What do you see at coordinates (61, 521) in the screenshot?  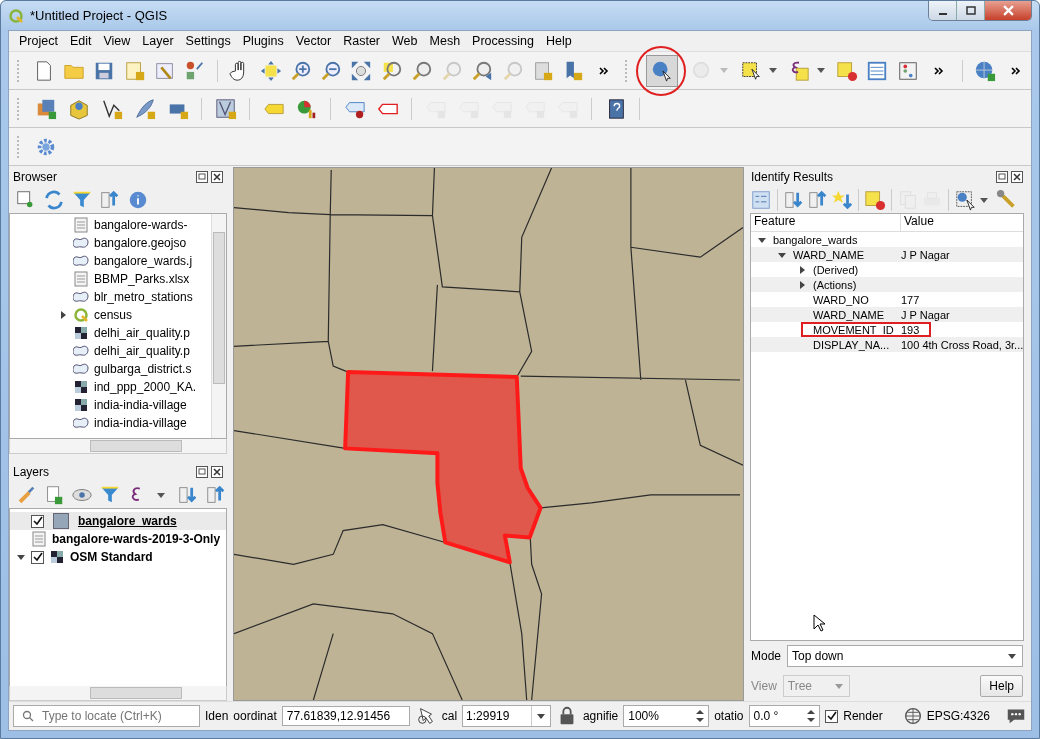 I see `fill-symbol` at bounding box center [61, 521].